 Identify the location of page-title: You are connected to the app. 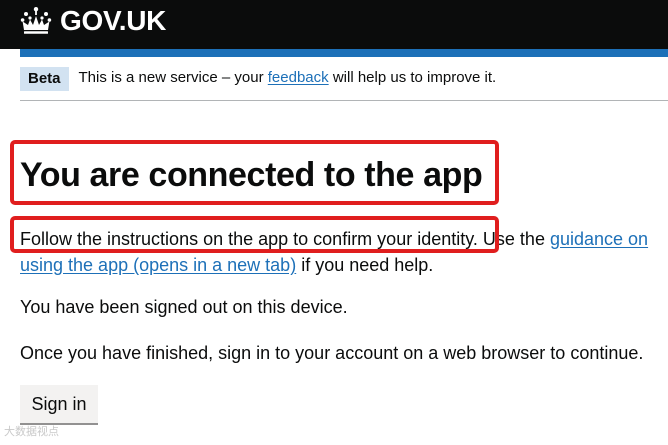
(251, 175).